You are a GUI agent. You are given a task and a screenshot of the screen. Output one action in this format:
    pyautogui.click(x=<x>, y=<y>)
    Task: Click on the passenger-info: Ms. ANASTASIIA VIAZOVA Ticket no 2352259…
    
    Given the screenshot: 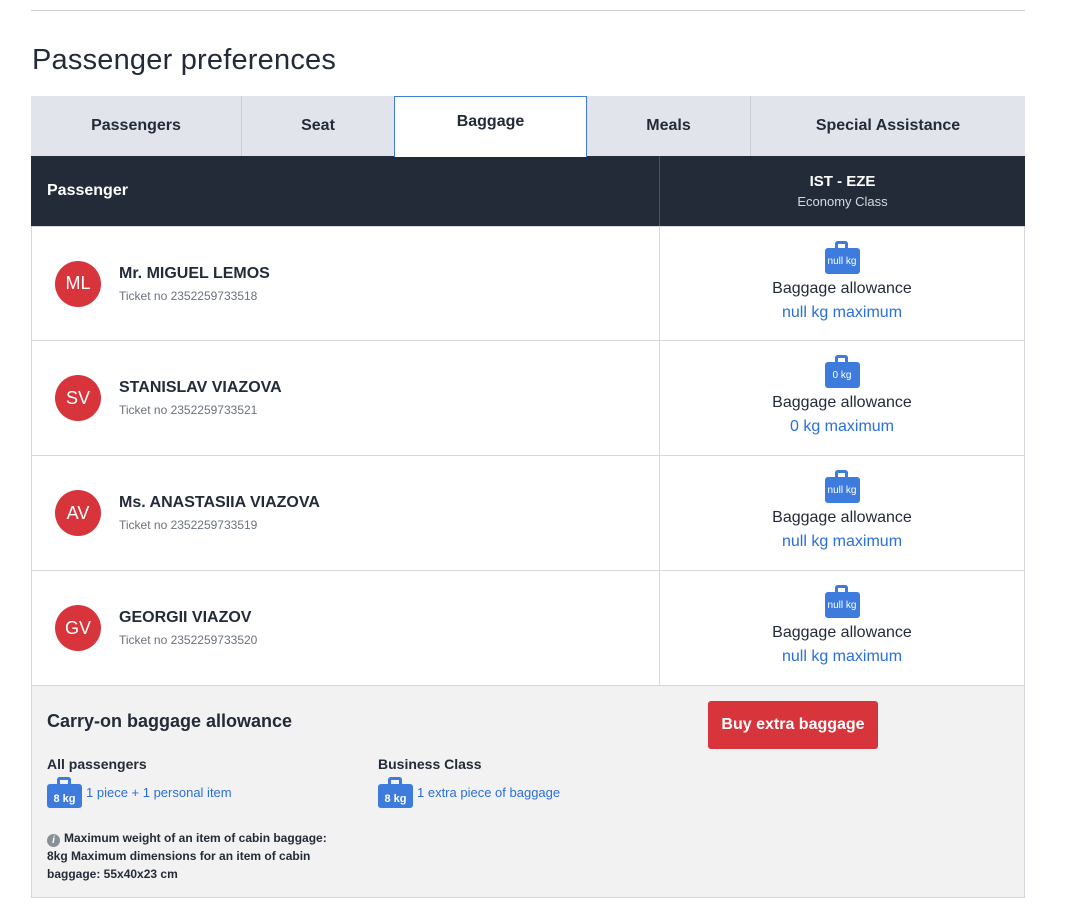 What is the action you would take?
    pyautogui.click(x=219, y=513)
    